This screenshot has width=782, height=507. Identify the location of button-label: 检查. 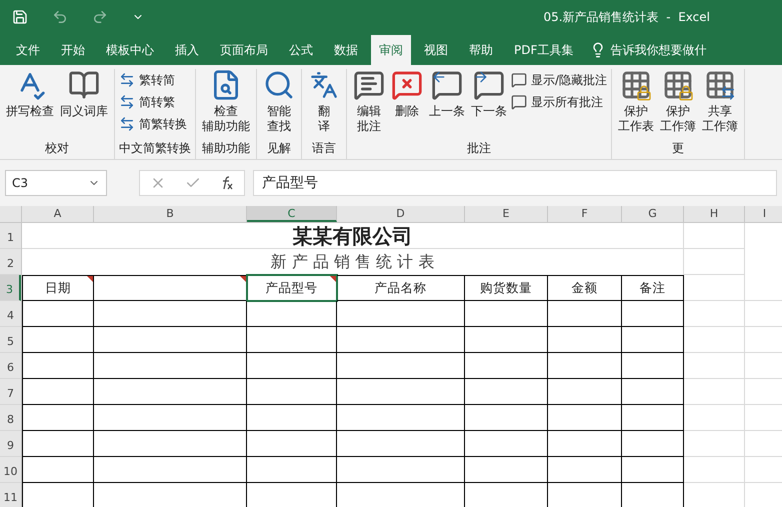
(226, 111).